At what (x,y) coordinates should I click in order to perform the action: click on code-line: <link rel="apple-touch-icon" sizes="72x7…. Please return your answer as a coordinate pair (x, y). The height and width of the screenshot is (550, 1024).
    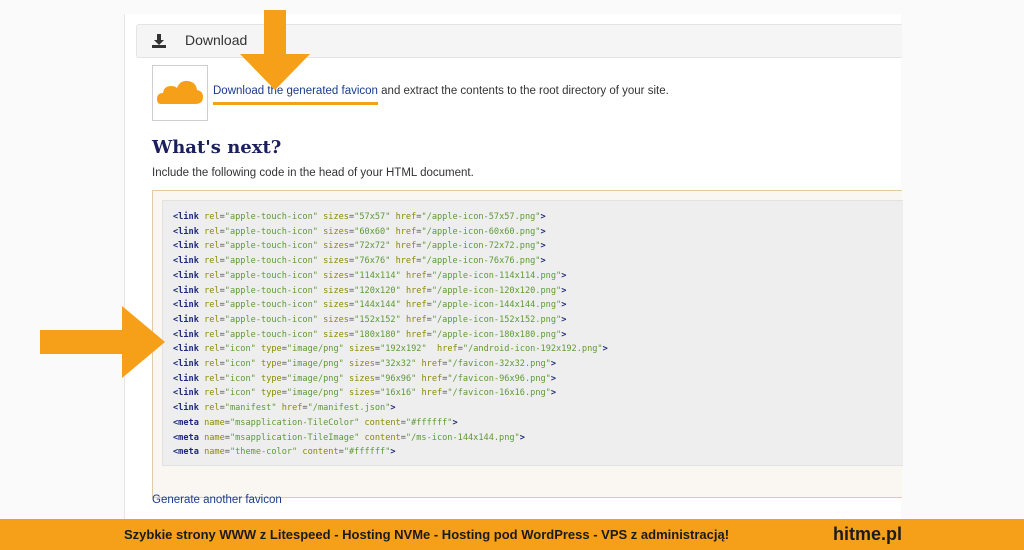
    Looking at the image, I should click on (359, 246).